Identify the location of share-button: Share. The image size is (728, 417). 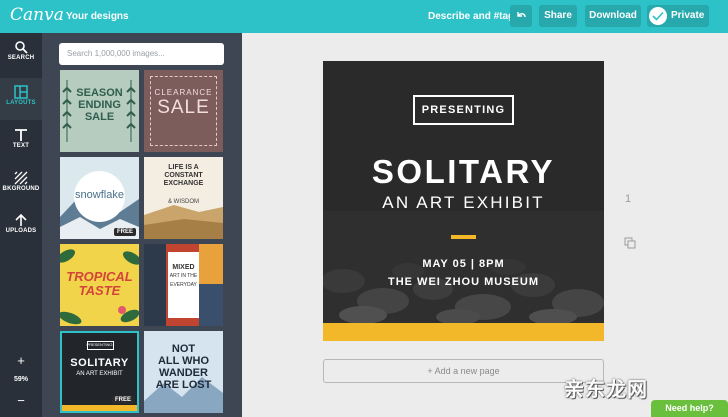
(558, 16).